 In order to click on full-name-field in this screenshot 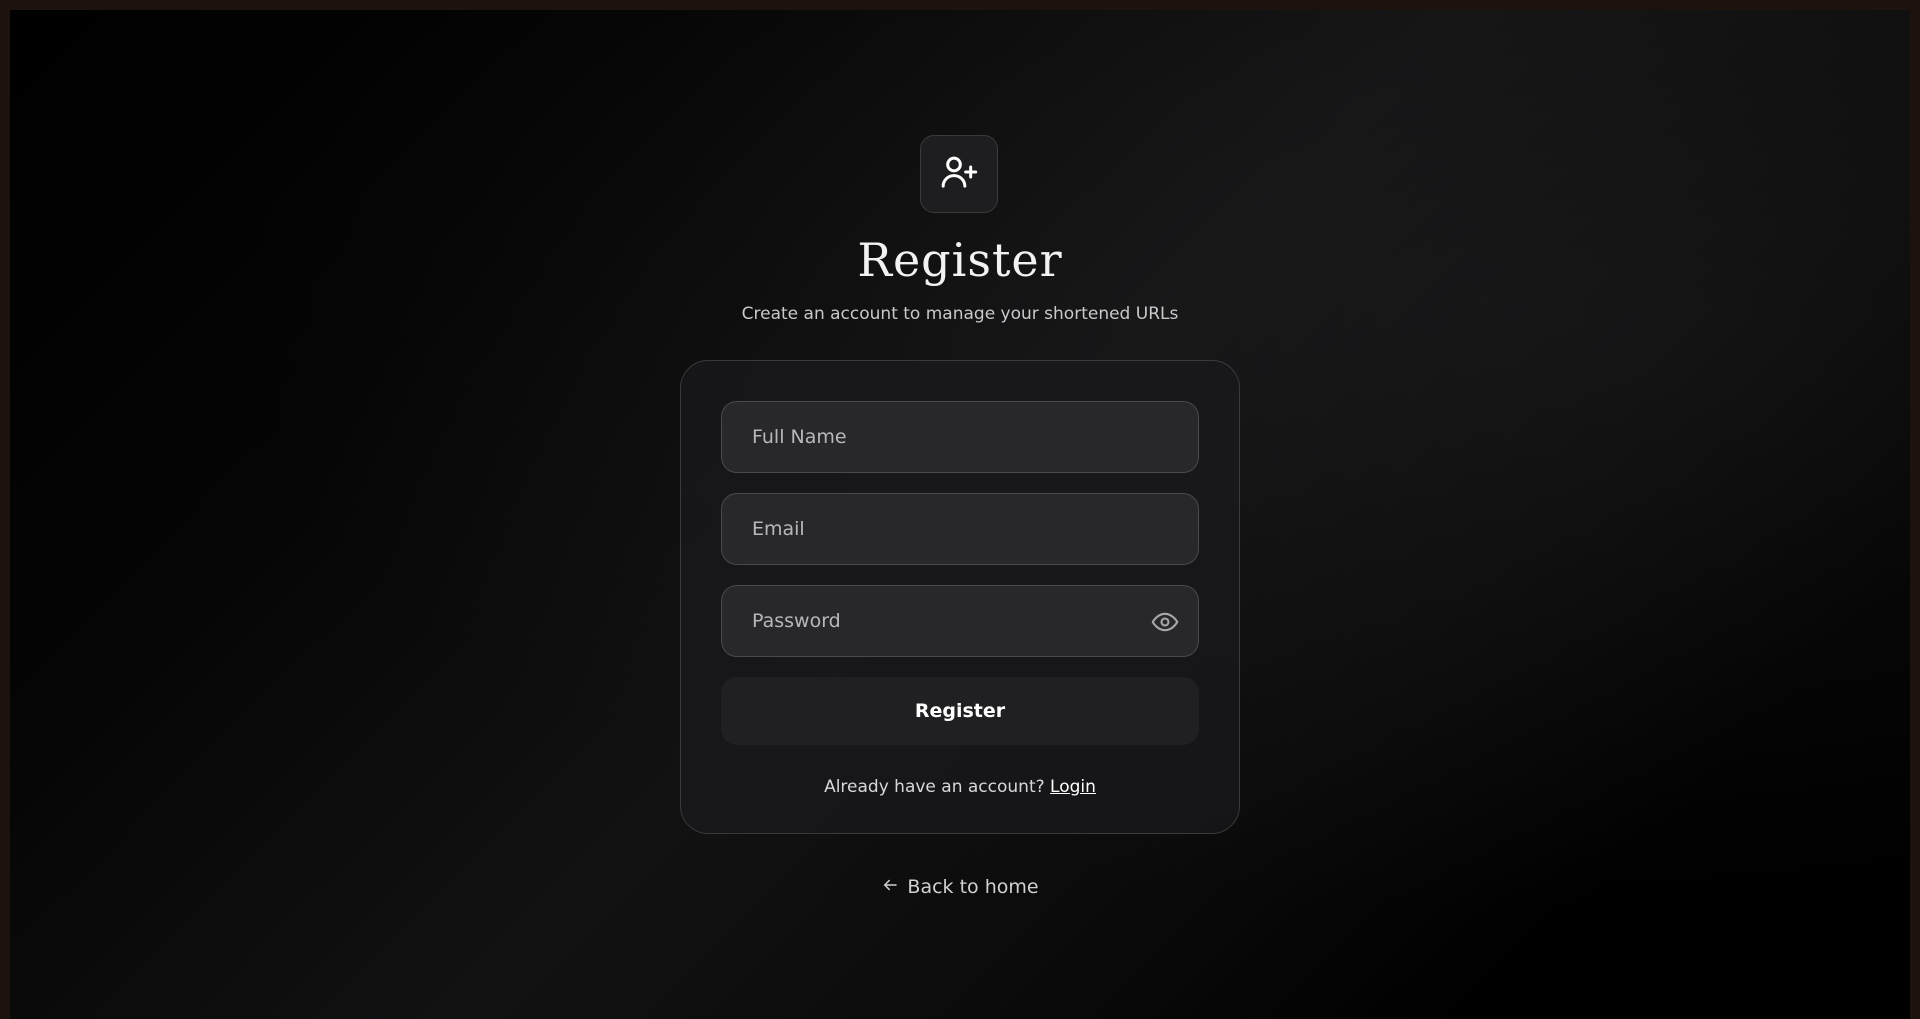, I will do `click(960, 437)`.